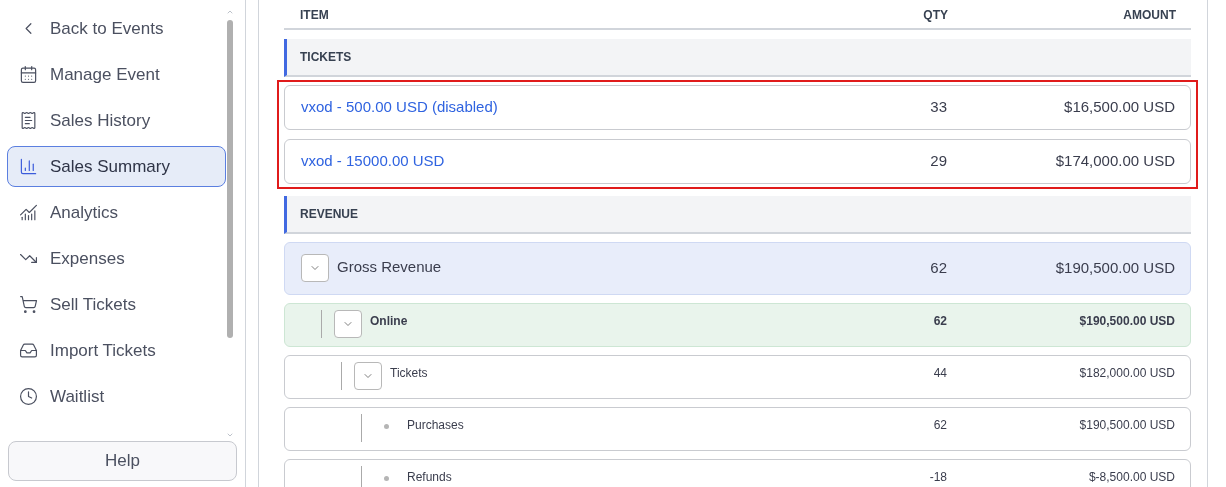  Describe the element at coordinates (389, 321) in the screenshot. I see `row-label: Online` at that location.